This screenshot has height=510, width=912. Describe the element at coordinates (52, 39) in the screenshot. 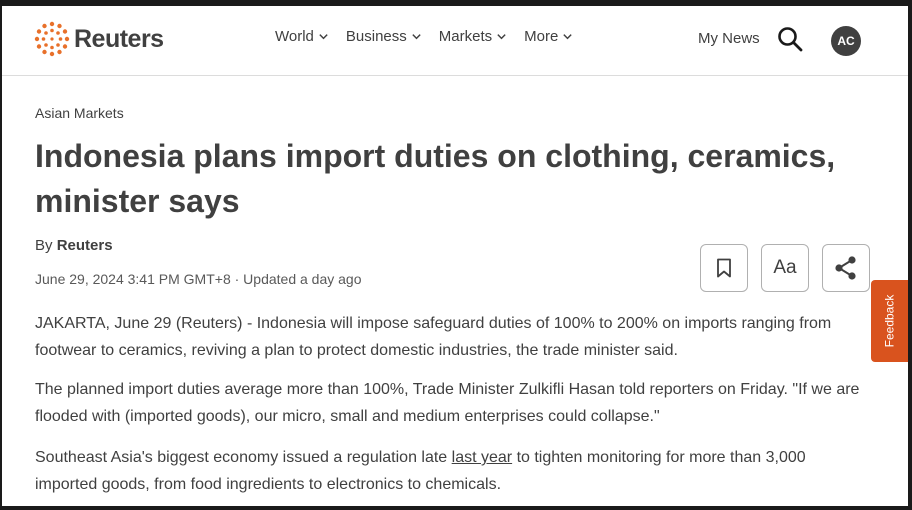

I see `reuters-logo-icon` at that location.